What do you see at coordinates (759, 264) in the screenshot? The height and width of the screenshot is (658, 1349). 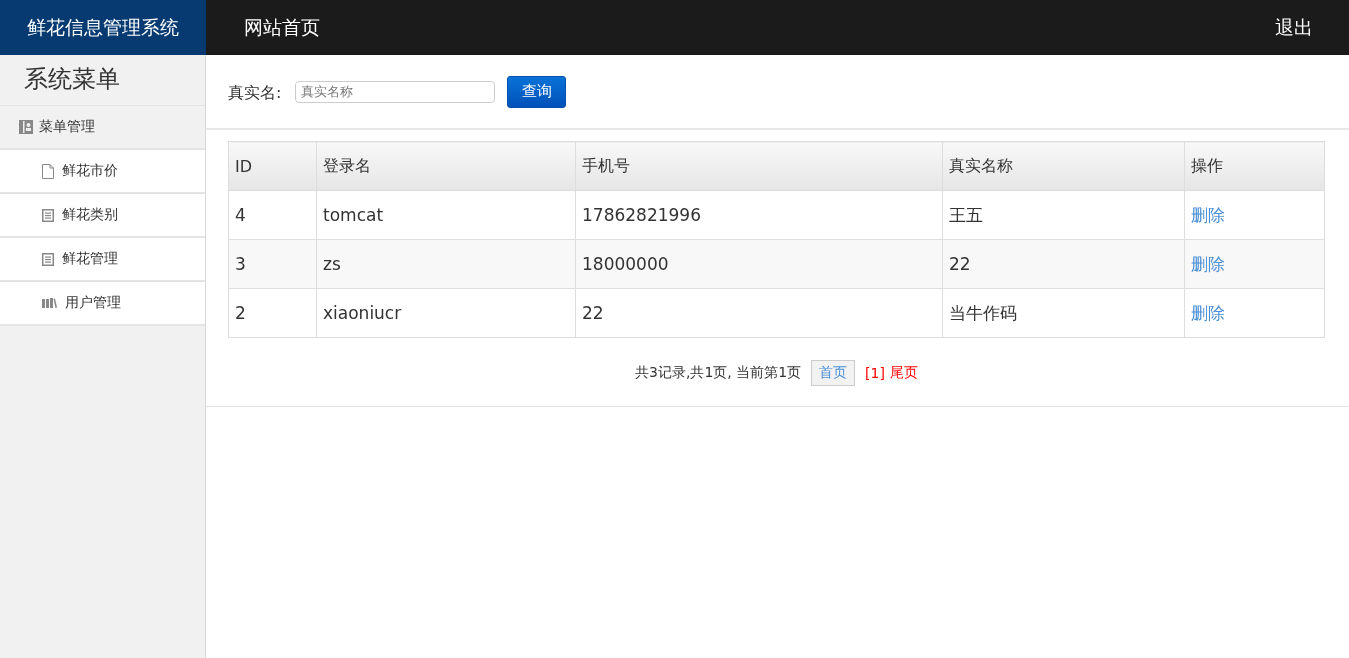 I see `table-cell: 18000000` at bounding box center [759, 264].